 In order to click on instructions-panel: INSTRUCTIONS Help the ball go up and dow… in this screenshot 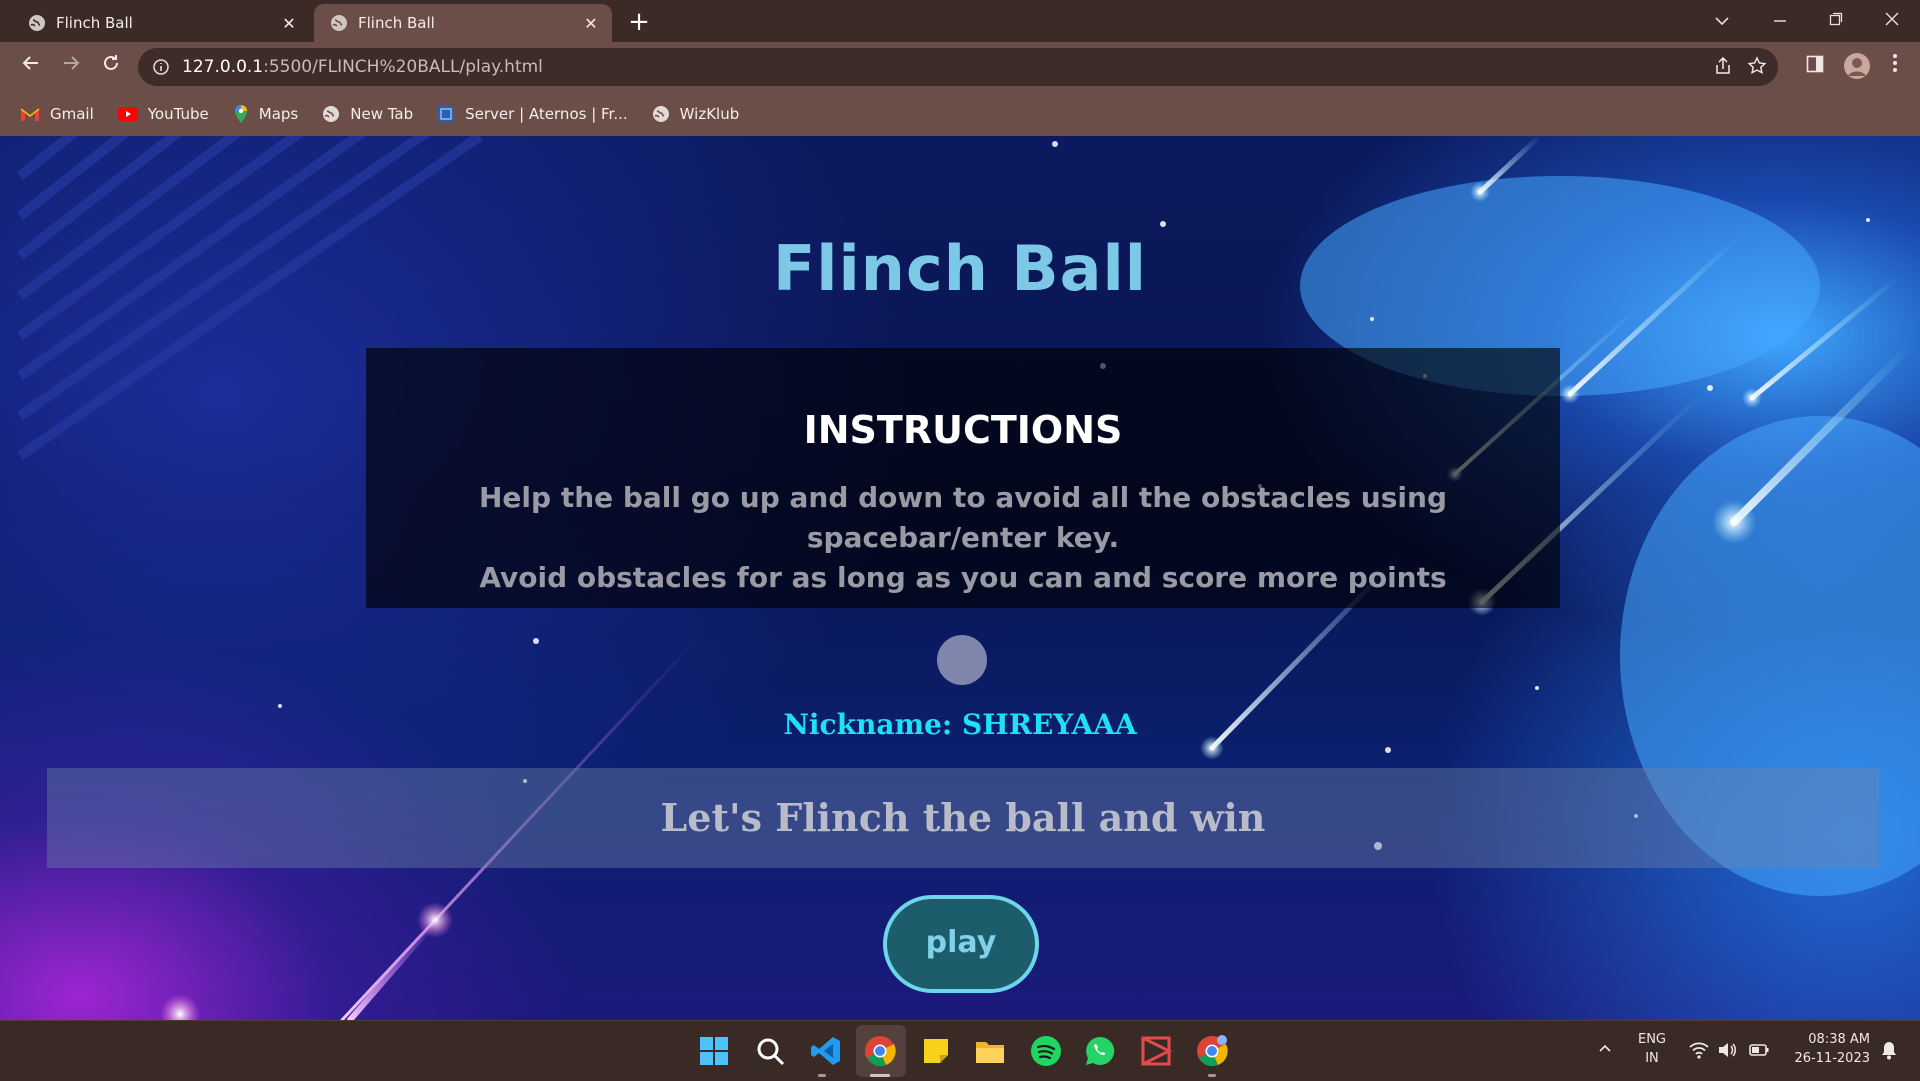, I will do `click(963, 478)`.